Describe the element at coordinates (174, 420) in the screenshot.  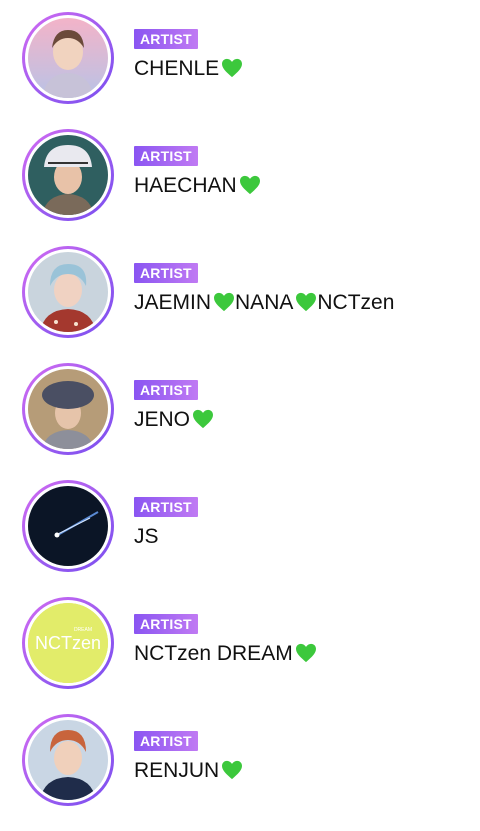
I see `artist-name: JENO` at that location.